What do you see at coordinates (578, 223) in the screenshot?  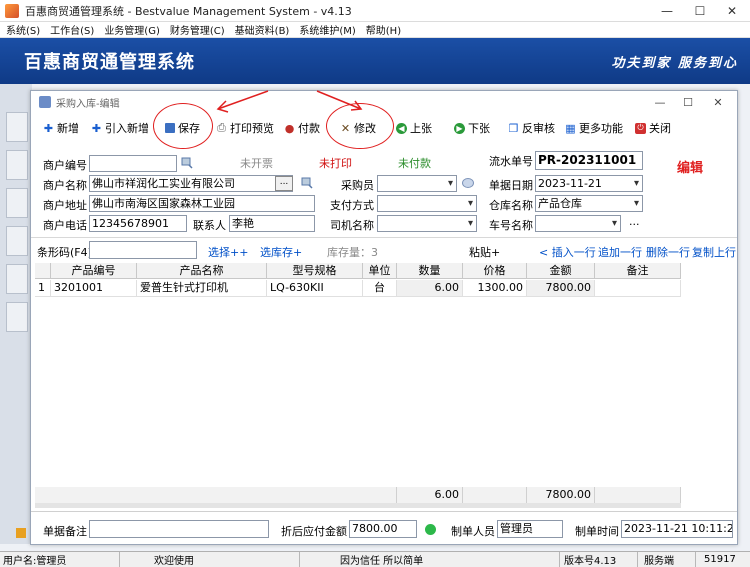 I see `plate-select` at bounding box center [578, 223].